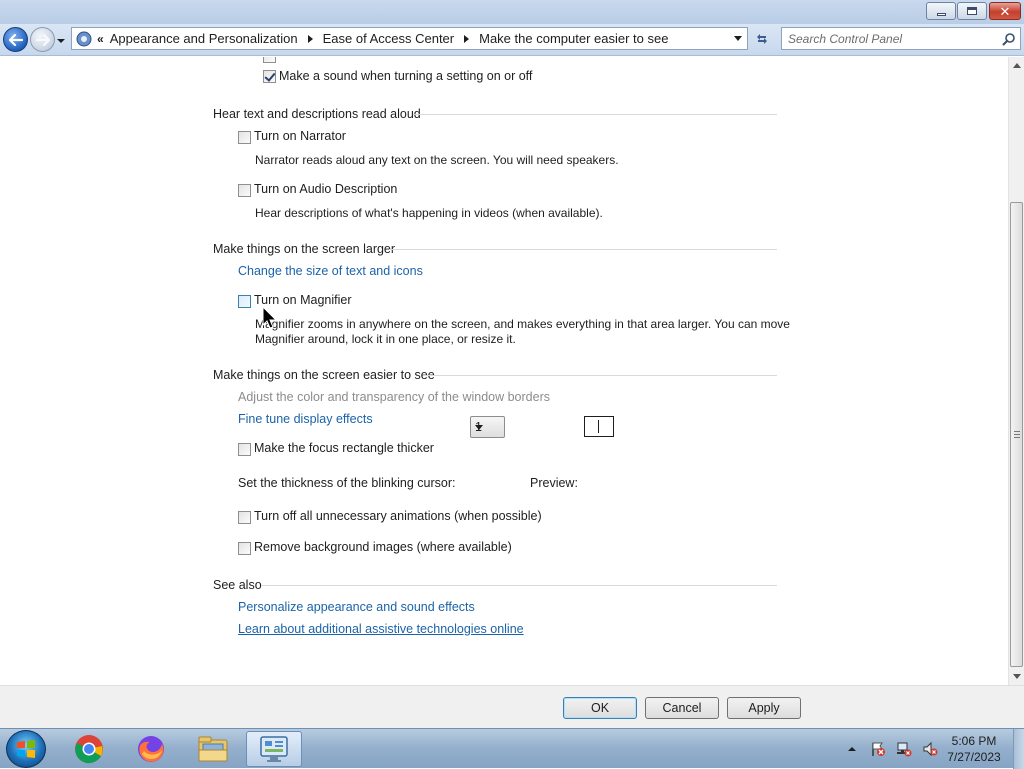 The height and width of the screenshot is (769, 1024). I want to click on apply-button: Apply, so click(764, 708).